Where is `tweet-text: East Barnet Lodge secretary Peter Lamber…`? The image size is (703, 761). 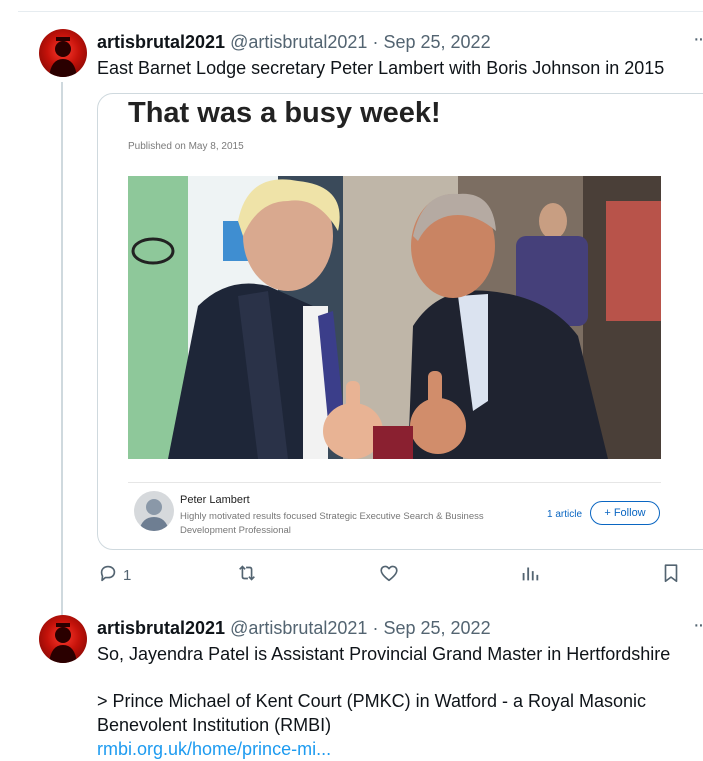
tweet-text: East Barnet Lodge secretary Peter Lamber… is located at coordinates (381, 68).